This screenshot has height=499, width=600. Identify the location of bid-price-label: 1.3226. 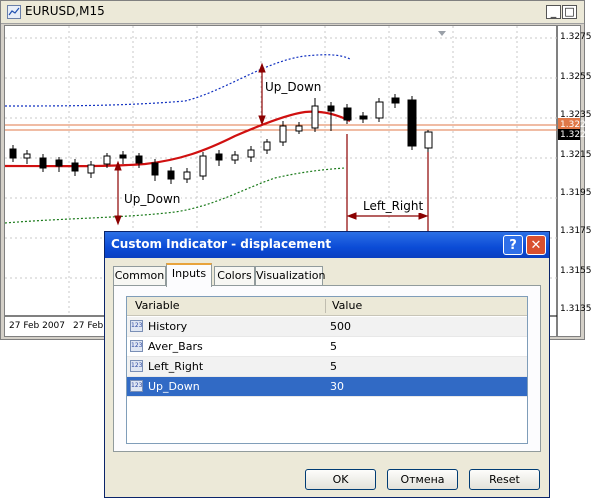
(576, 135).